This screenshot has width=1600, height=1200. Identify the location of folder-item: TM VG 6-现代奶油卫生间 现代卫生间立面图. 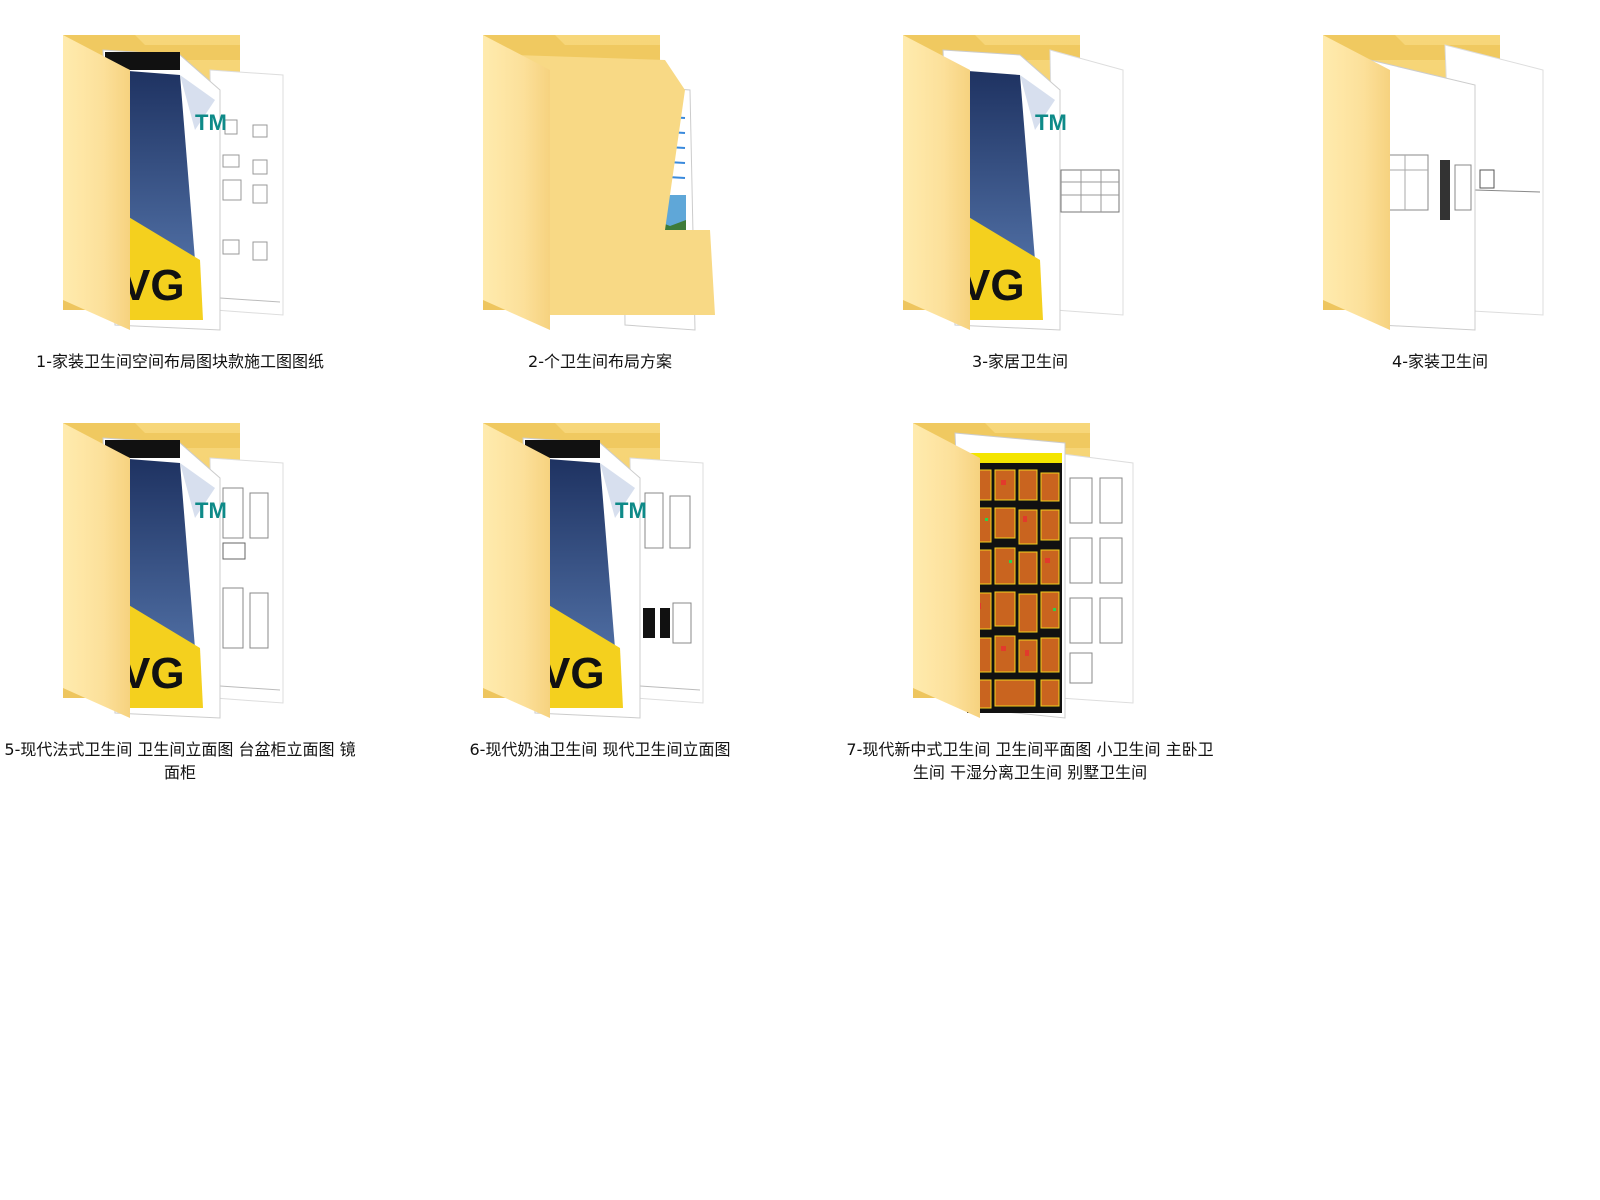
(600, 608).